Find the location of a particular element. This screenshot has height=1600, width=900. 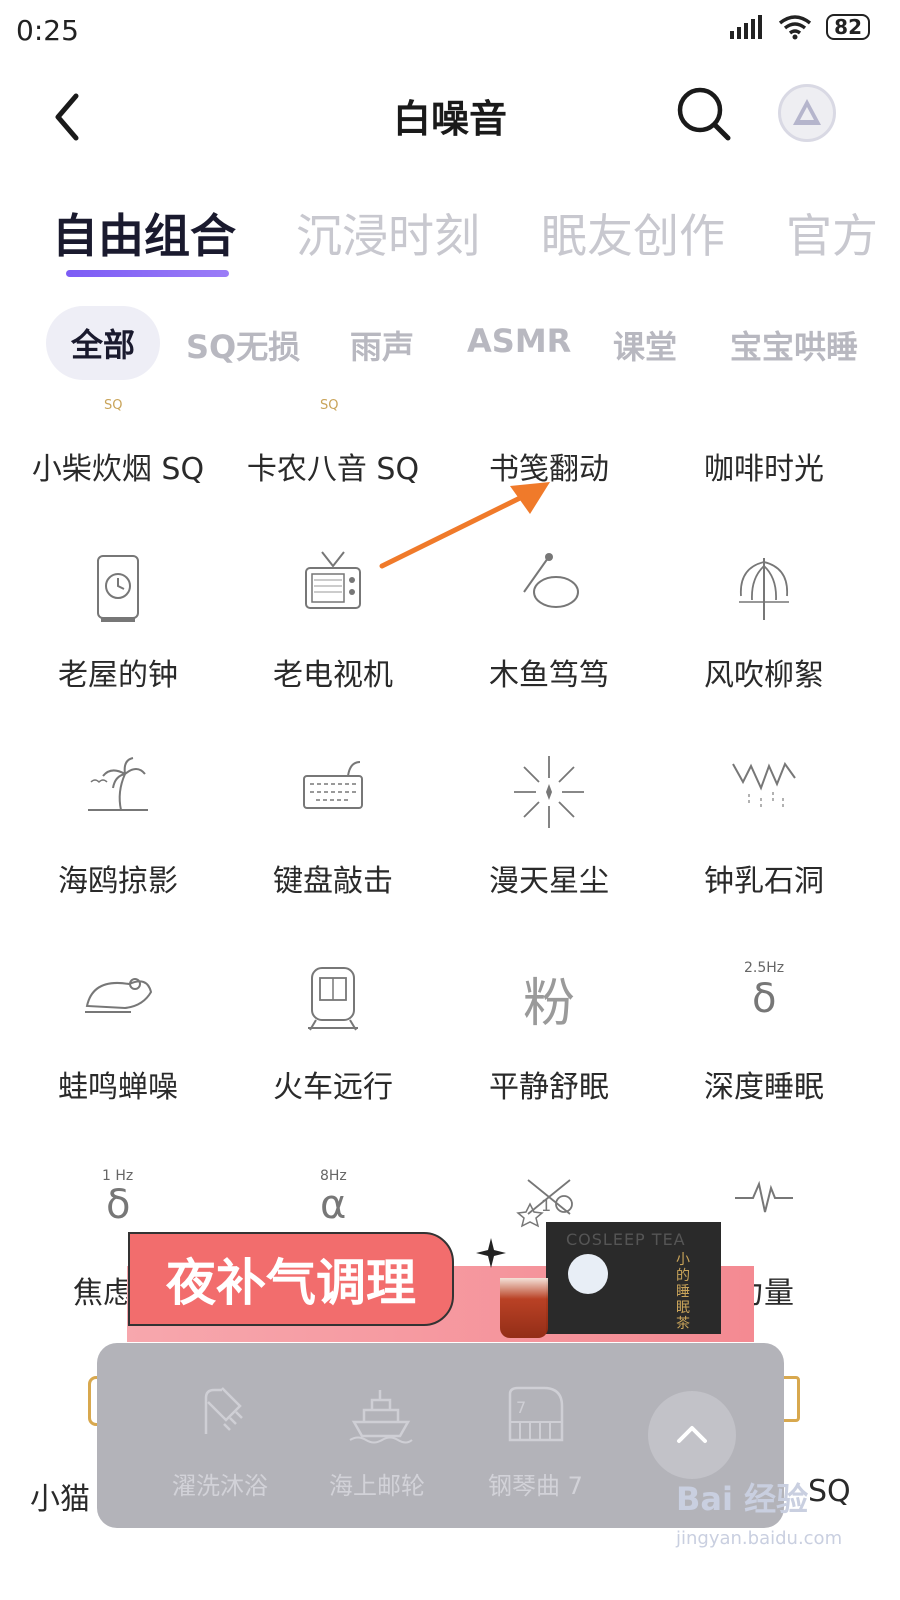

chip-class: 课堂 is located at coordinates (645, 345).